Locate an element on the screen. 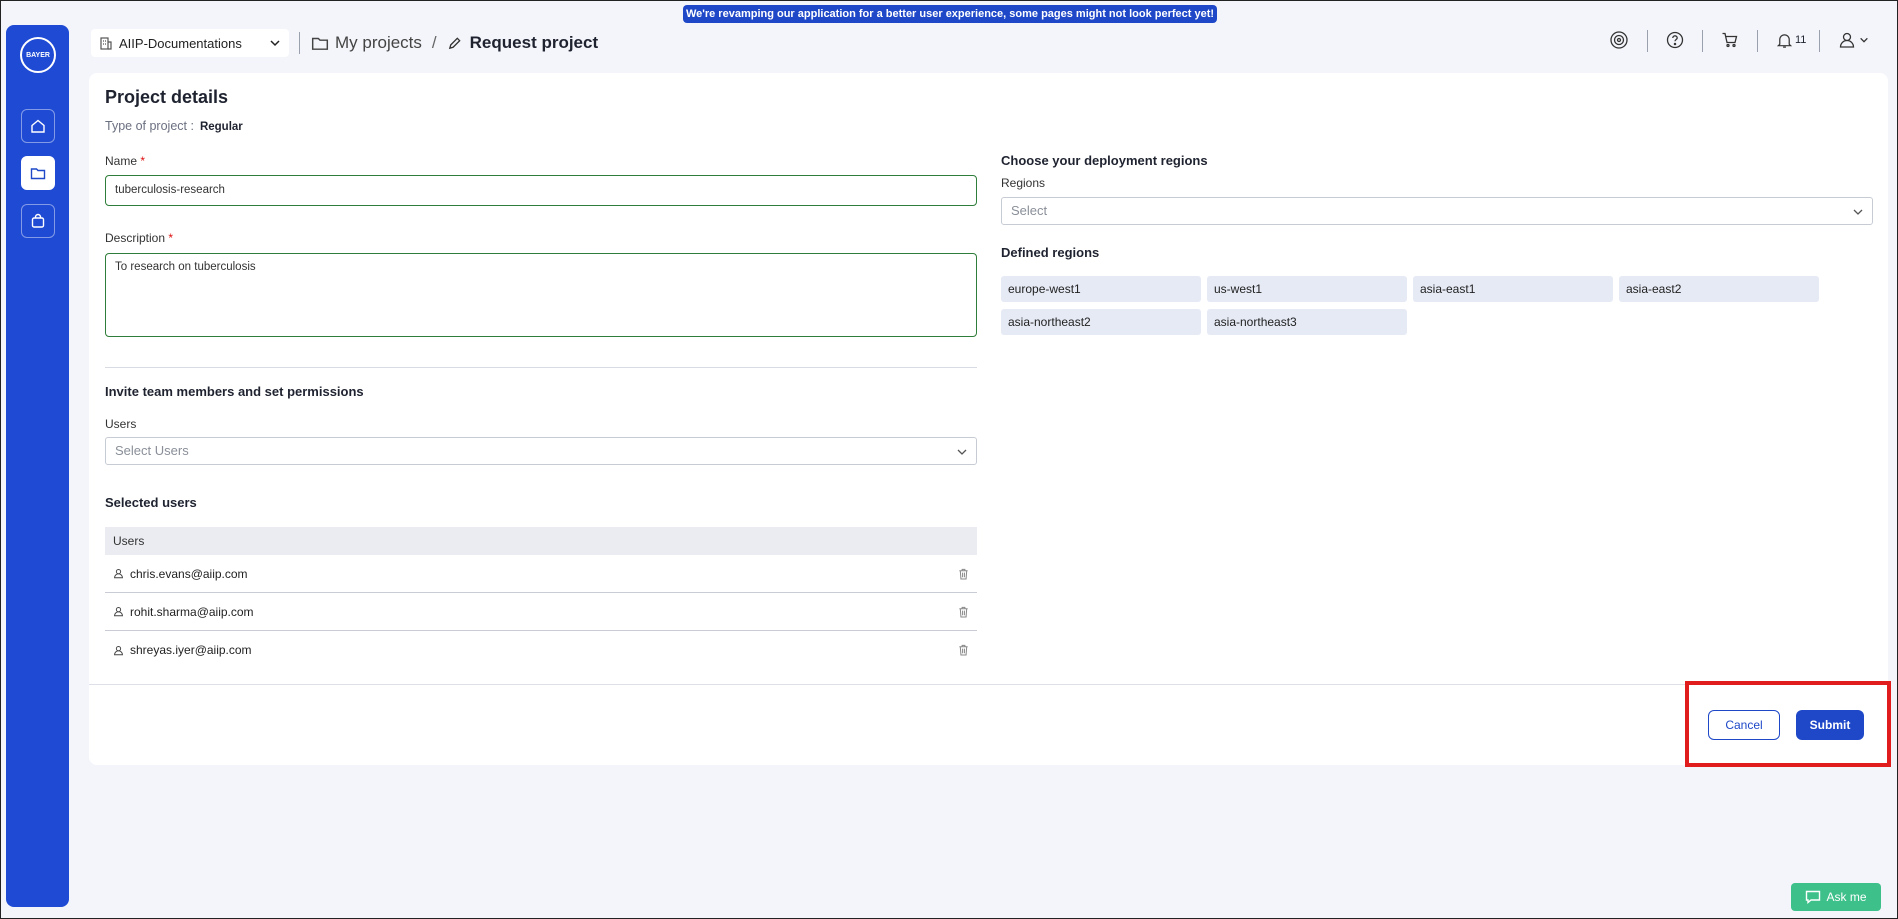 This screenshot has height=919, width=1898. description-textarea: To research on tuberculosis is located at coordinates (541, 295).